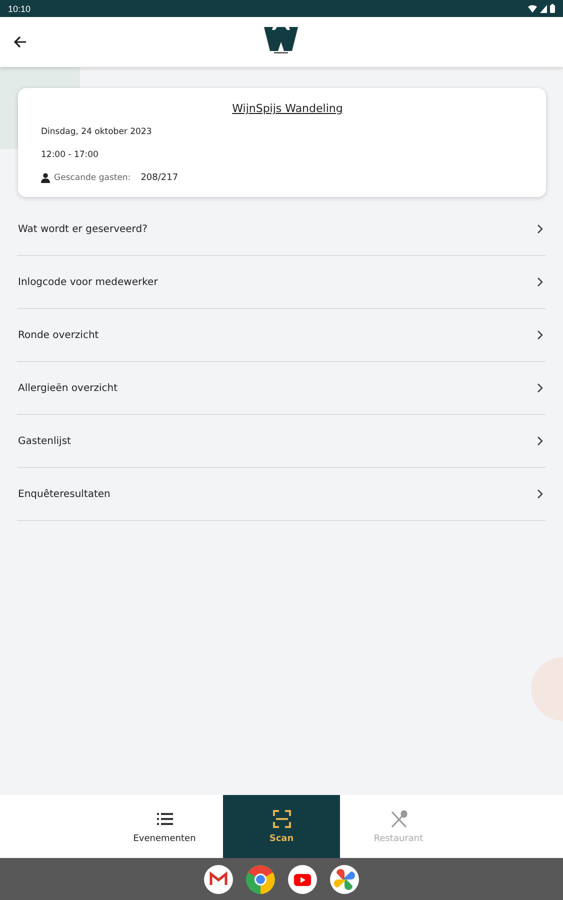 The width and height of the screenshot is (563, 900). Describe the element at coordinates (218, 879) in the screenshot. I see `mail-icon` at that location.